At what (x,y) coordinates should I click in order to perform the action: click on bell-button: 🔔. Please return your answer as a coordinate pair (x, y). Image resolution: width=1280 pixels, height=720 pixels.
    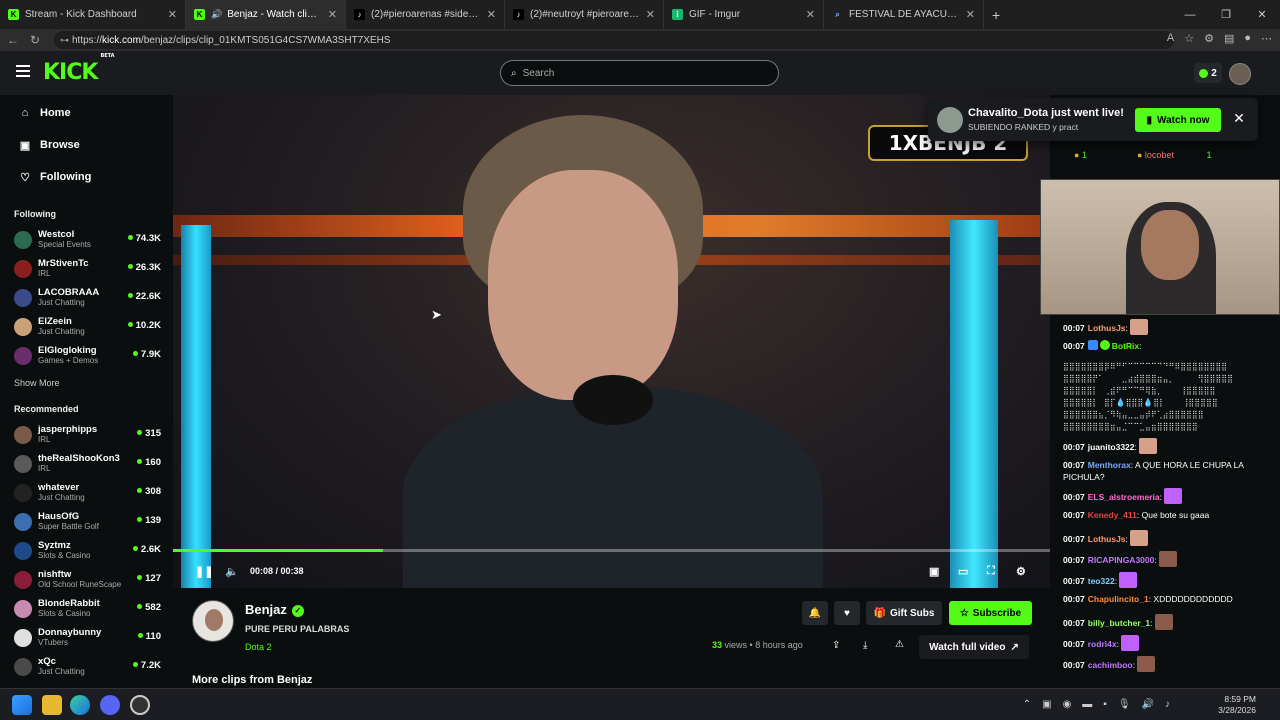
    Looking at the image, I should click on (815, 613).